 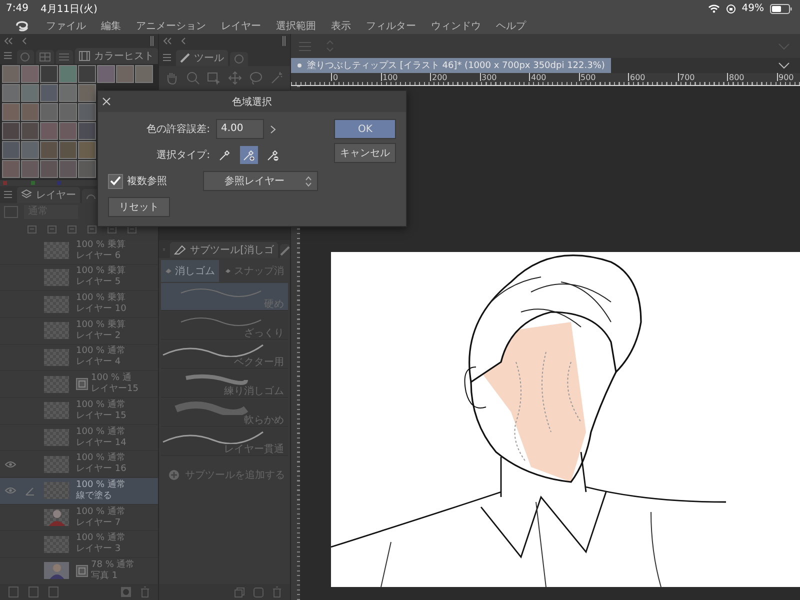 I want to click on tolerance-field: 4.00, so click(x=240, y=129).